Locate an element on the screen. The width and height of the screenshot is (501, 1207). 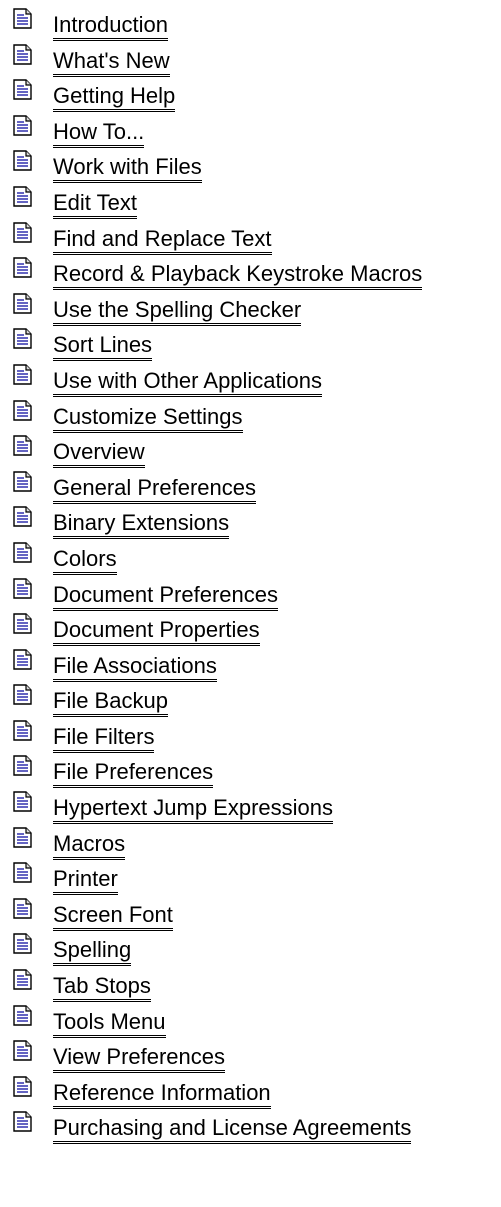
topic-item-customize-settings: Customize Settings is located at coordinates (250, 416).